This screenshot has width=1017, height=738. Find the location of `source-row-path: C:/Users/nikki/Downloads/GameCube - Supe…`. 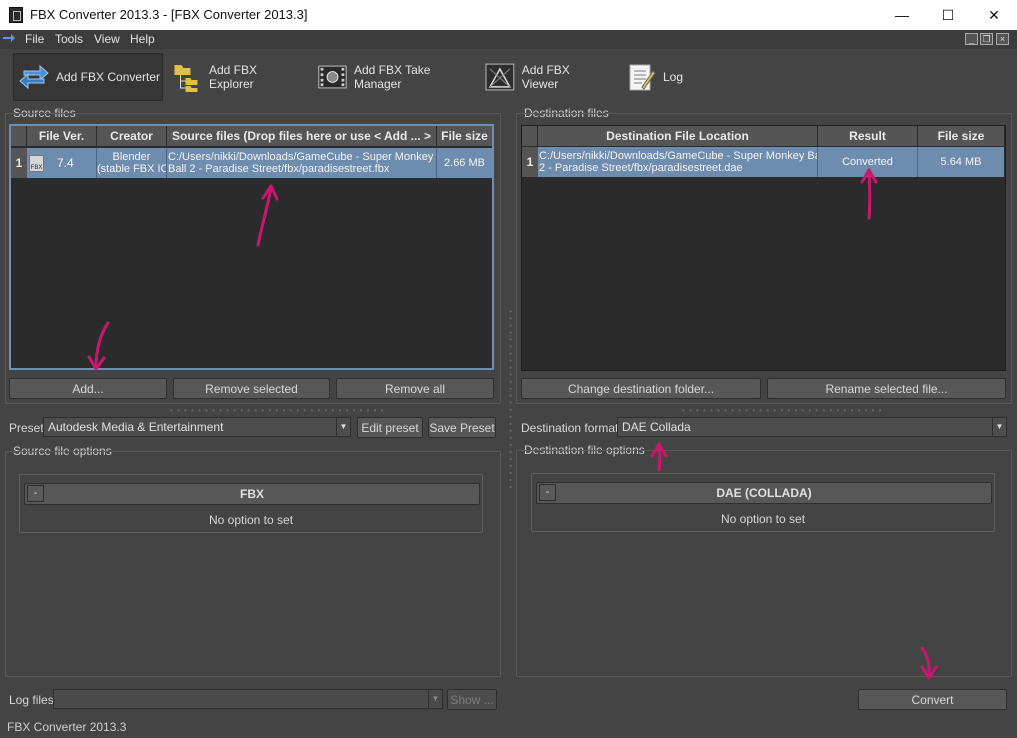

source-row-path: C:/Users/nikki/Downloads/GameCube - Supe… is located at coordinates (302, 163).